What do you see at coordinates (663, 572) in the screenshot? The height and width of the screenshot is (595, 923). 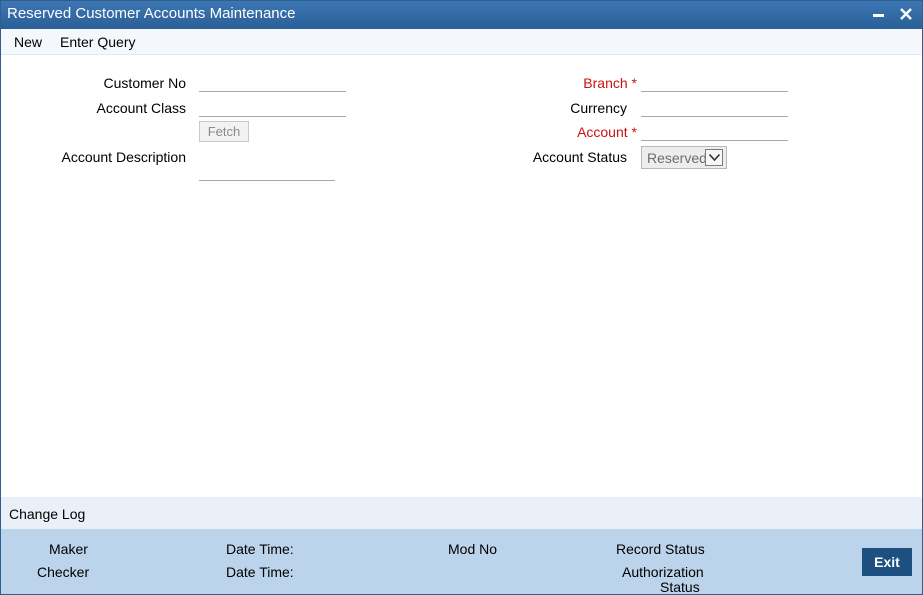 I see `authorization-label: Authorization` at bounding box center [663, 572].